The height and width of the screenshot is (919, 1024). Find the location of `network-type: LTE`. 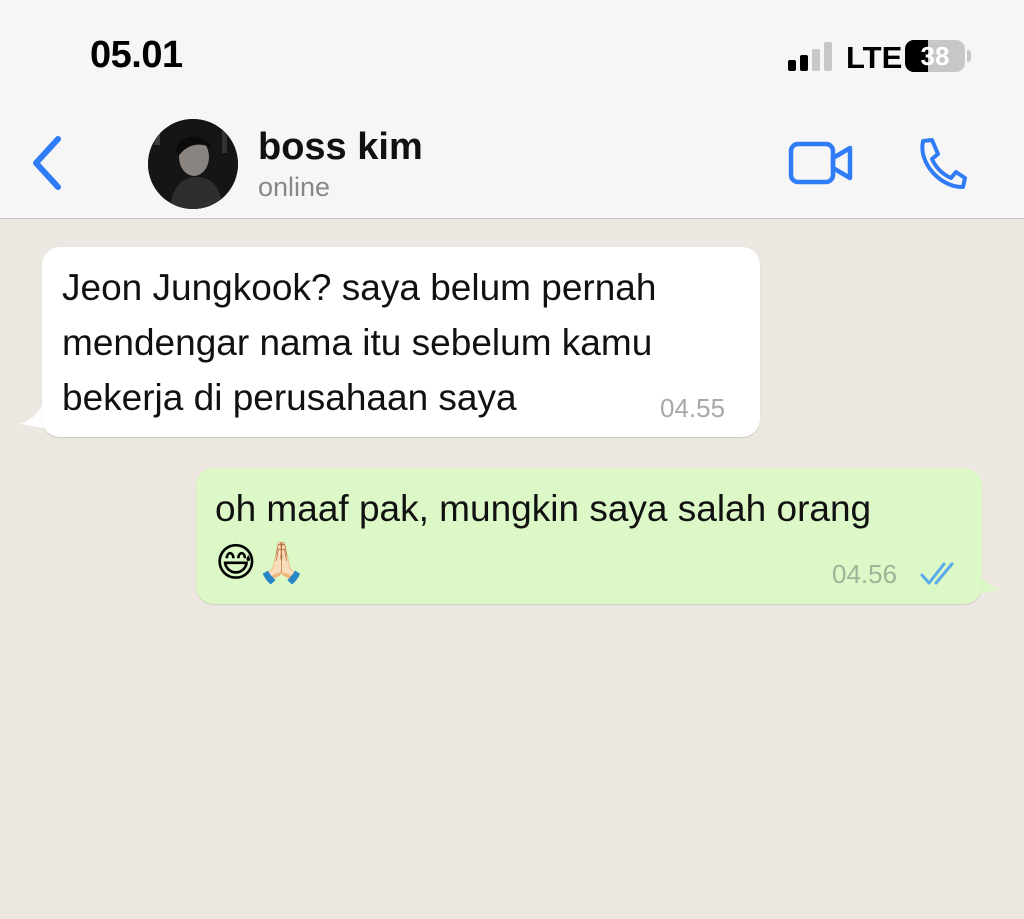

network-type: LTE is located at coordinates (874, 57).